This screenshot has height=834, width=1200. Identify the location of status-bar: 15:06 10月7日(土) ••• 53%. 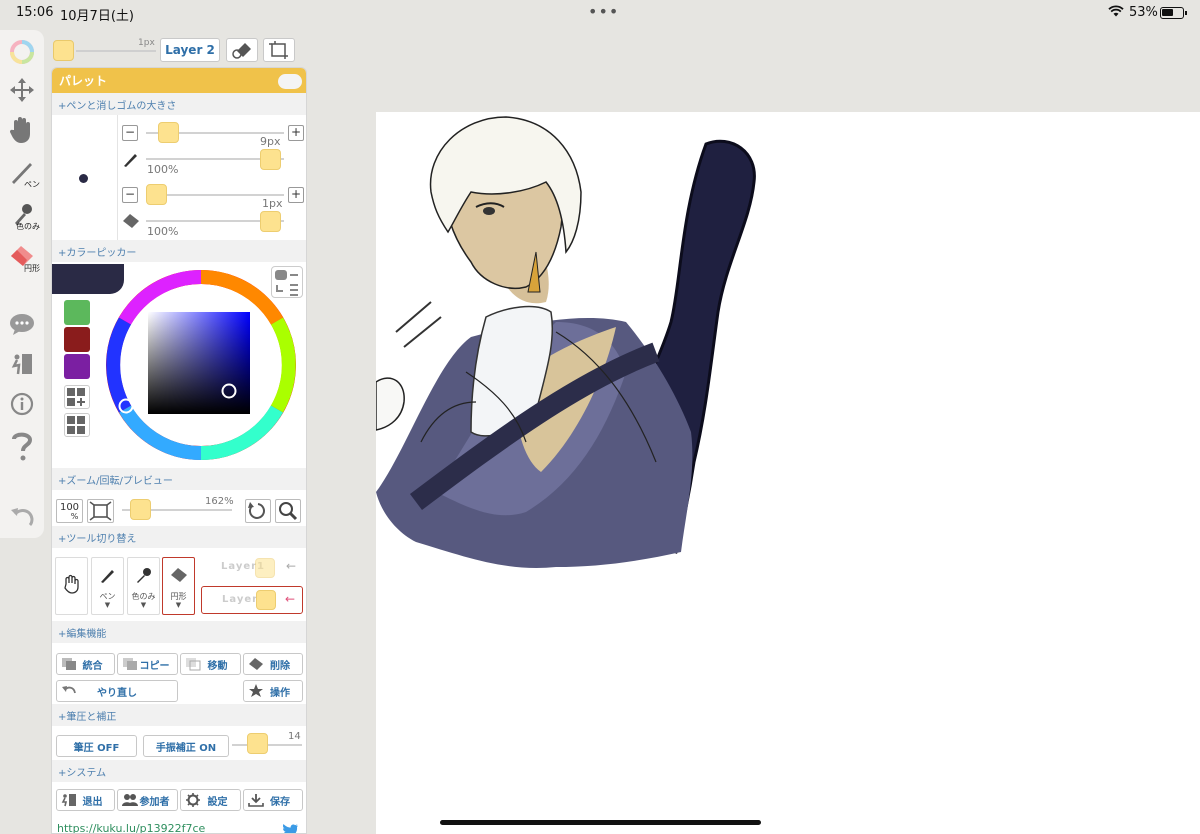
(600, 13).